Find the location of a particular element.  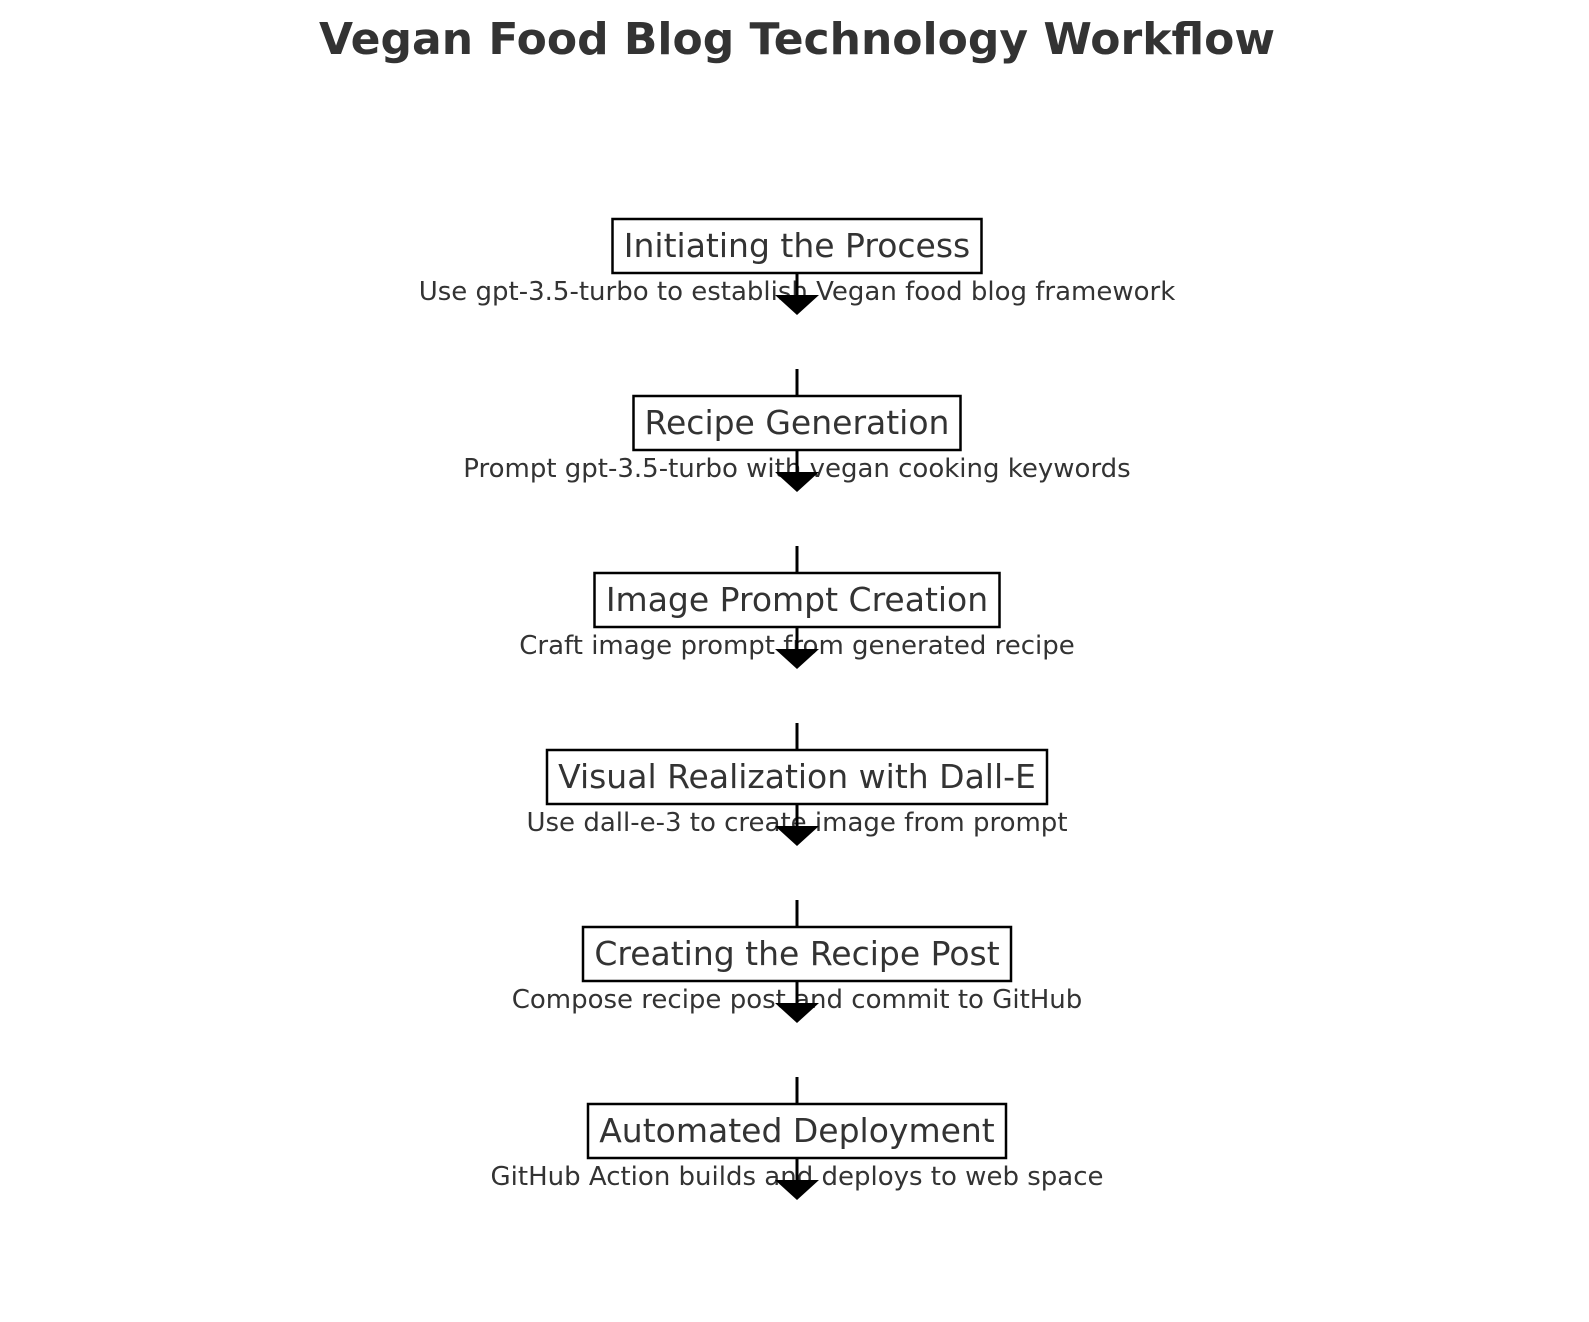

step-title: Visual Realization with Dall-E is located at coordinates (797, 776).